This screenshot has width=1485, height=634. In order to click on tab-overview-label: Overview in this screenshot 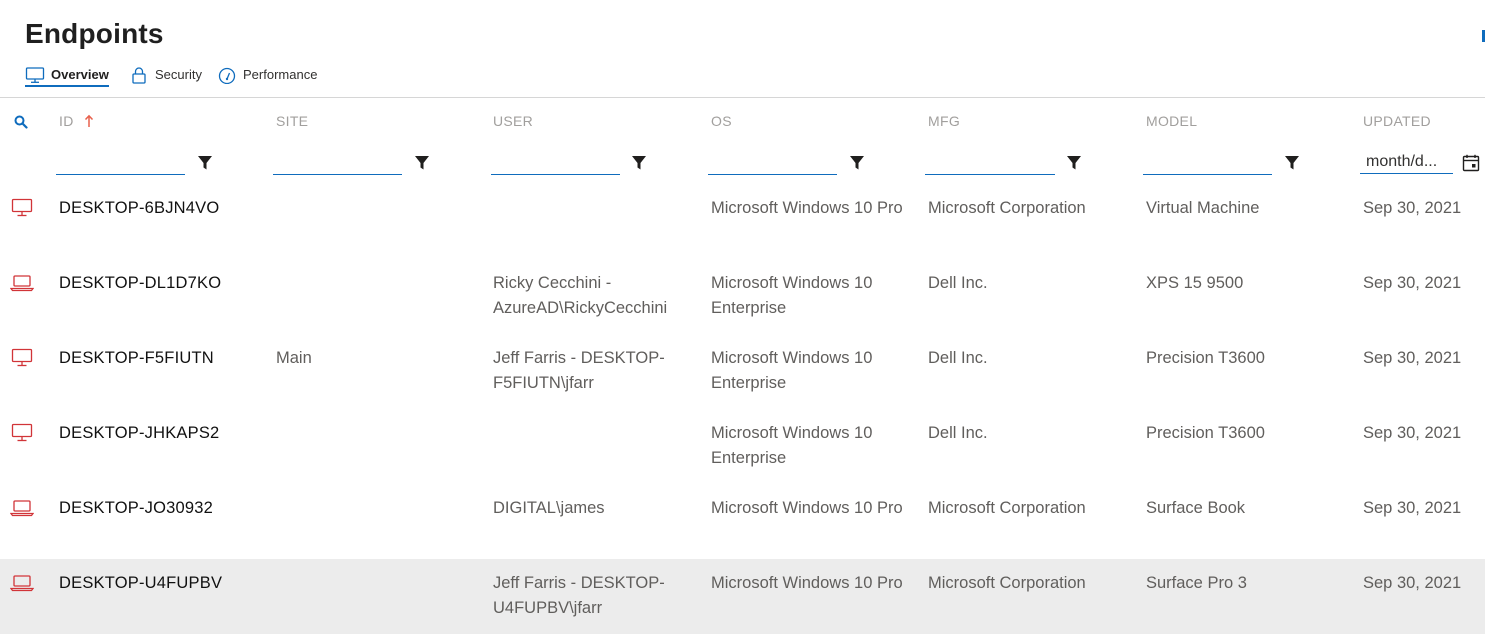, I will do `click(80, 74)`.